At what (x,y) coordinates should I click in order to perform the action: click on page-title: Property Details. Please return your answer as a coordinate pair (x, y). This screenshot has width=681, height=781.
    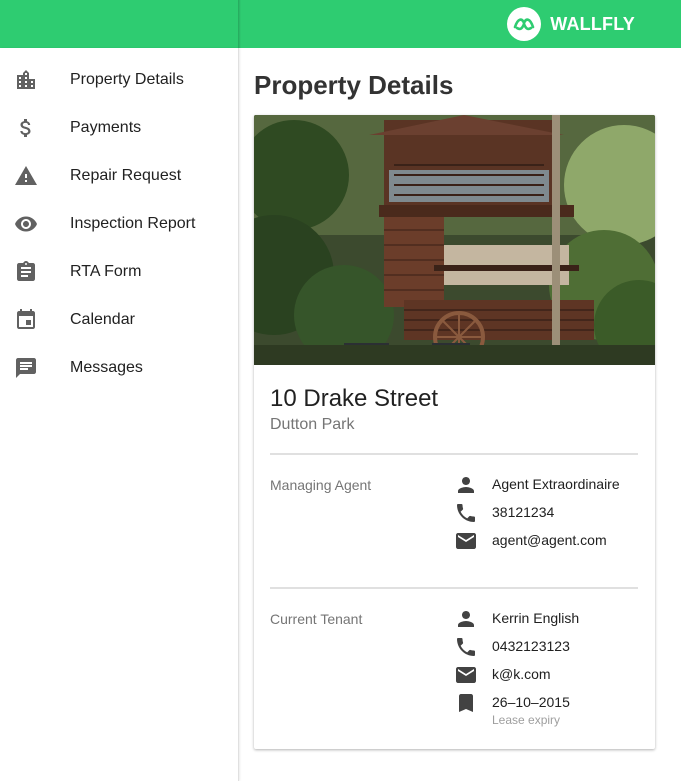
    Looking at the image, I should click on (354, 85).